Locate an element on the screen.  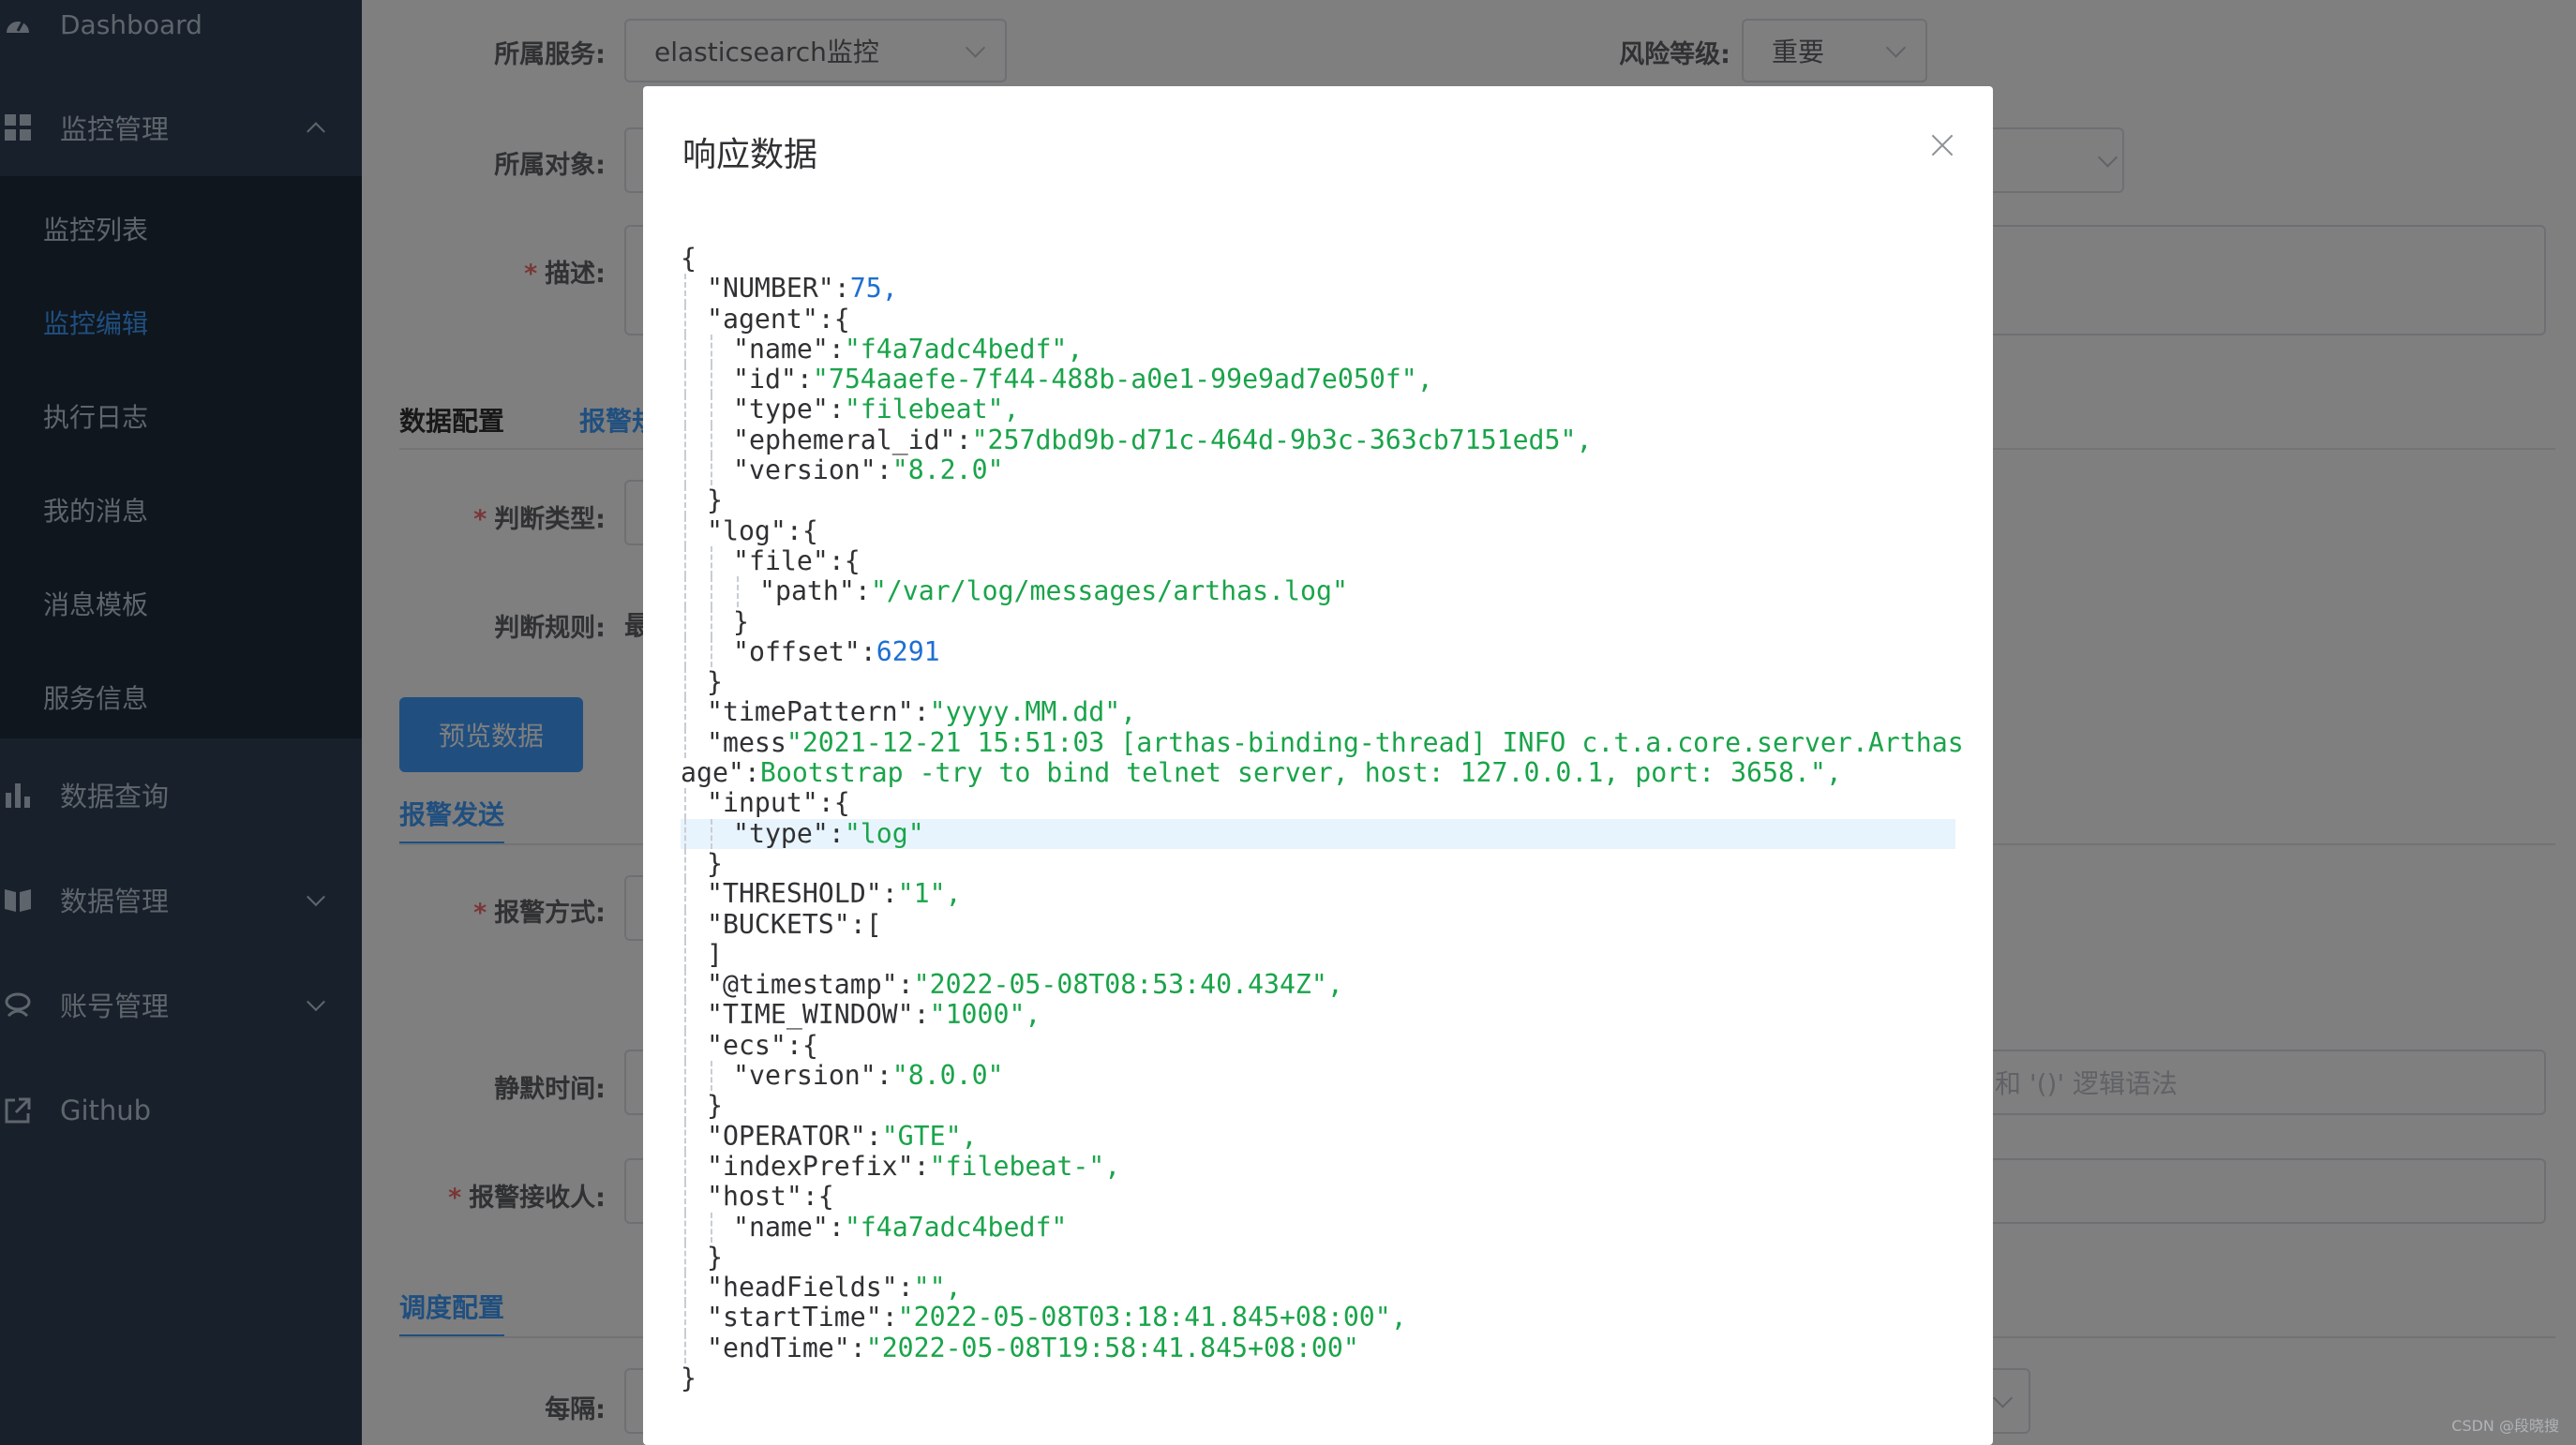
json-line: "BUCKETS":[ is located at coordinates (1318, 924).